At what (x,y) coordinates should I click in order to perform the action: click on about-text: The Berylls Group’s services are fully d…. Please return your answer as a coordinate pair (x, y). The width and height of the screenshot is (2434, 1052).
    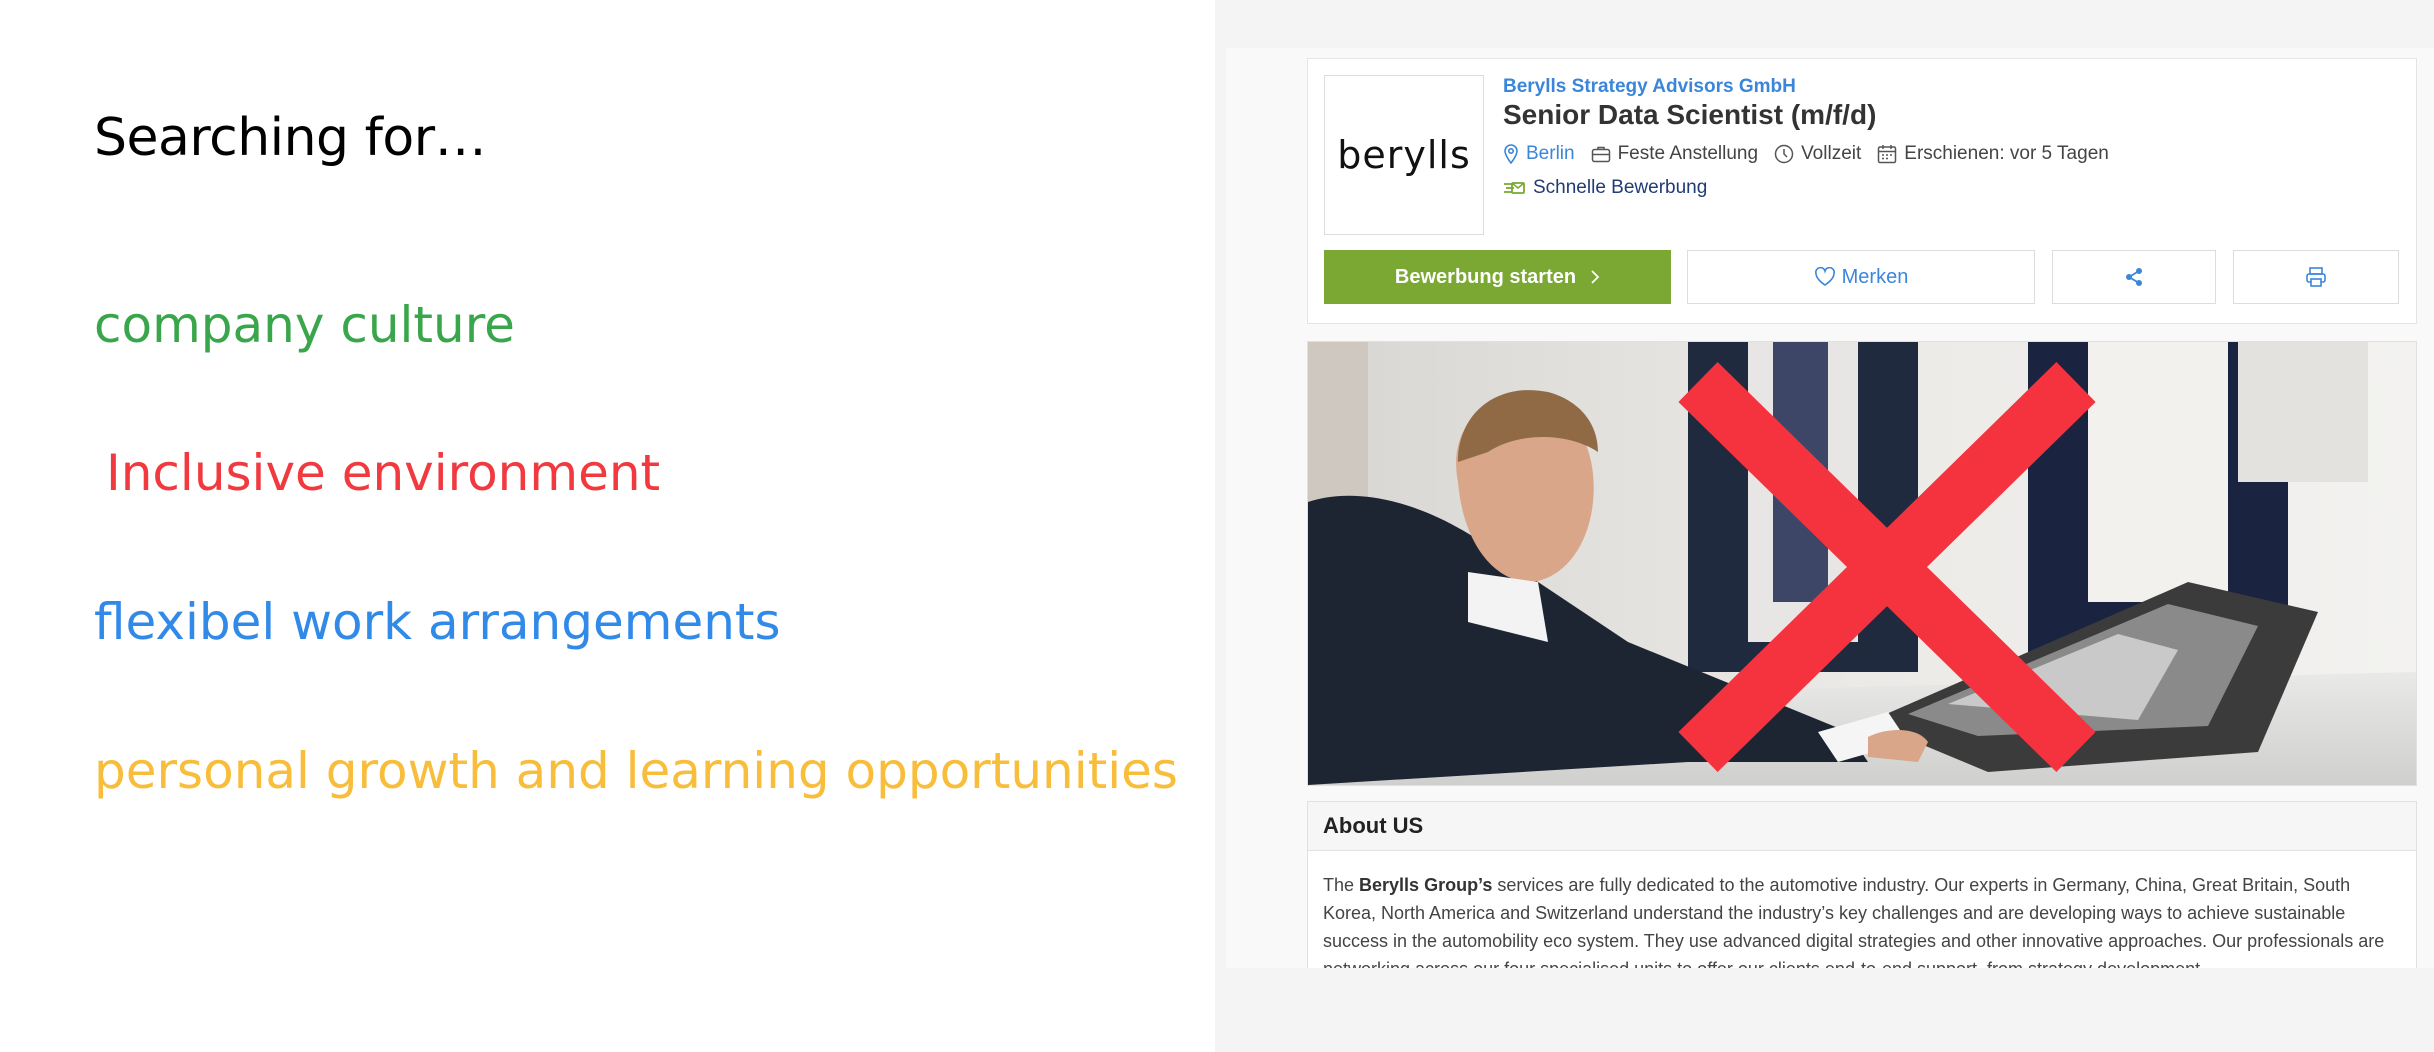
    Looking at the image, I should click on (1862, 911).